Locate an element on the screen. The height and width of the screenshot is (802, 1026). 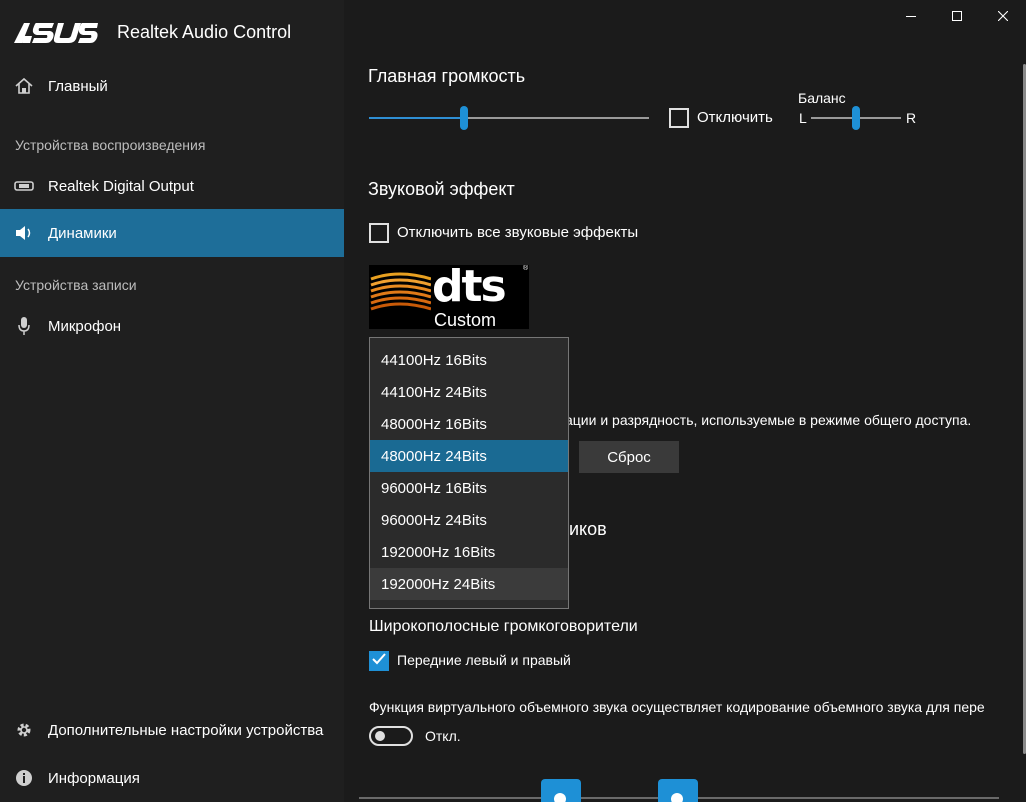
digital-output-icon is located at coordinates (24, 186).